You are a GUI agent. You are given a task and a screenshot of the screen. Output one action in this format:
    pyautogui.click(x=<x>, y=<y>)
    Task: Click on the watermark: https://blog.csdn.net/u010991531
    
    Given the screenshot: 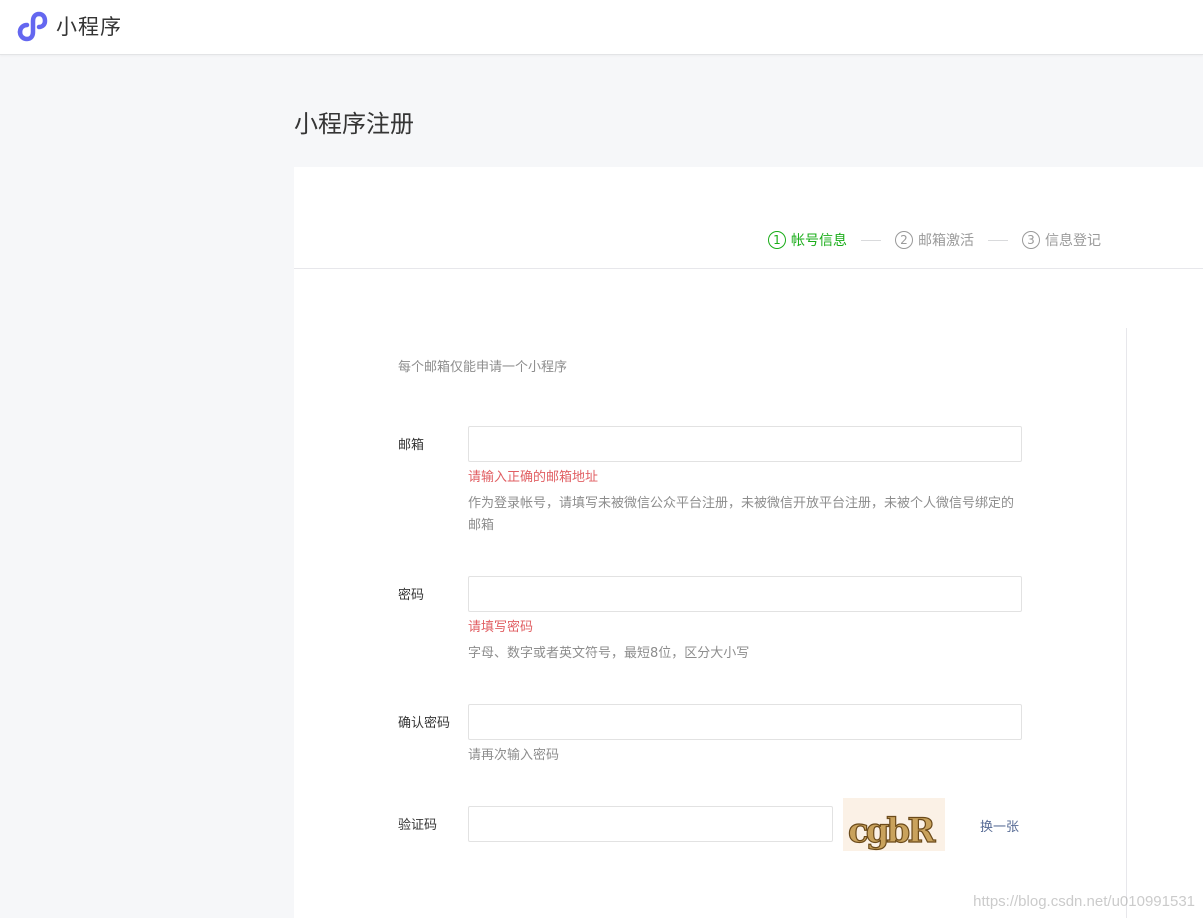 What is the action you would take?
    pyautogui.click(x=1084, y=901)
    